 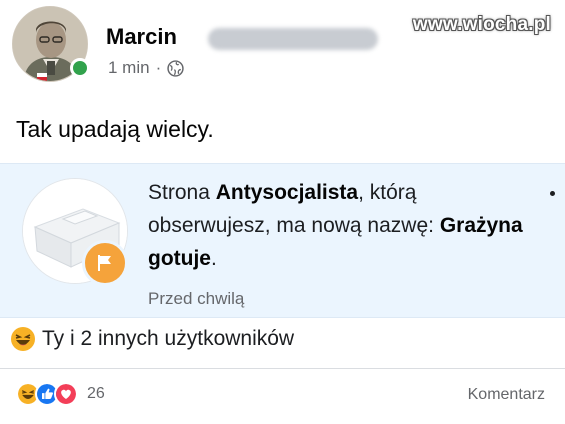 I want to click on divider, so click(x=282, y=368).